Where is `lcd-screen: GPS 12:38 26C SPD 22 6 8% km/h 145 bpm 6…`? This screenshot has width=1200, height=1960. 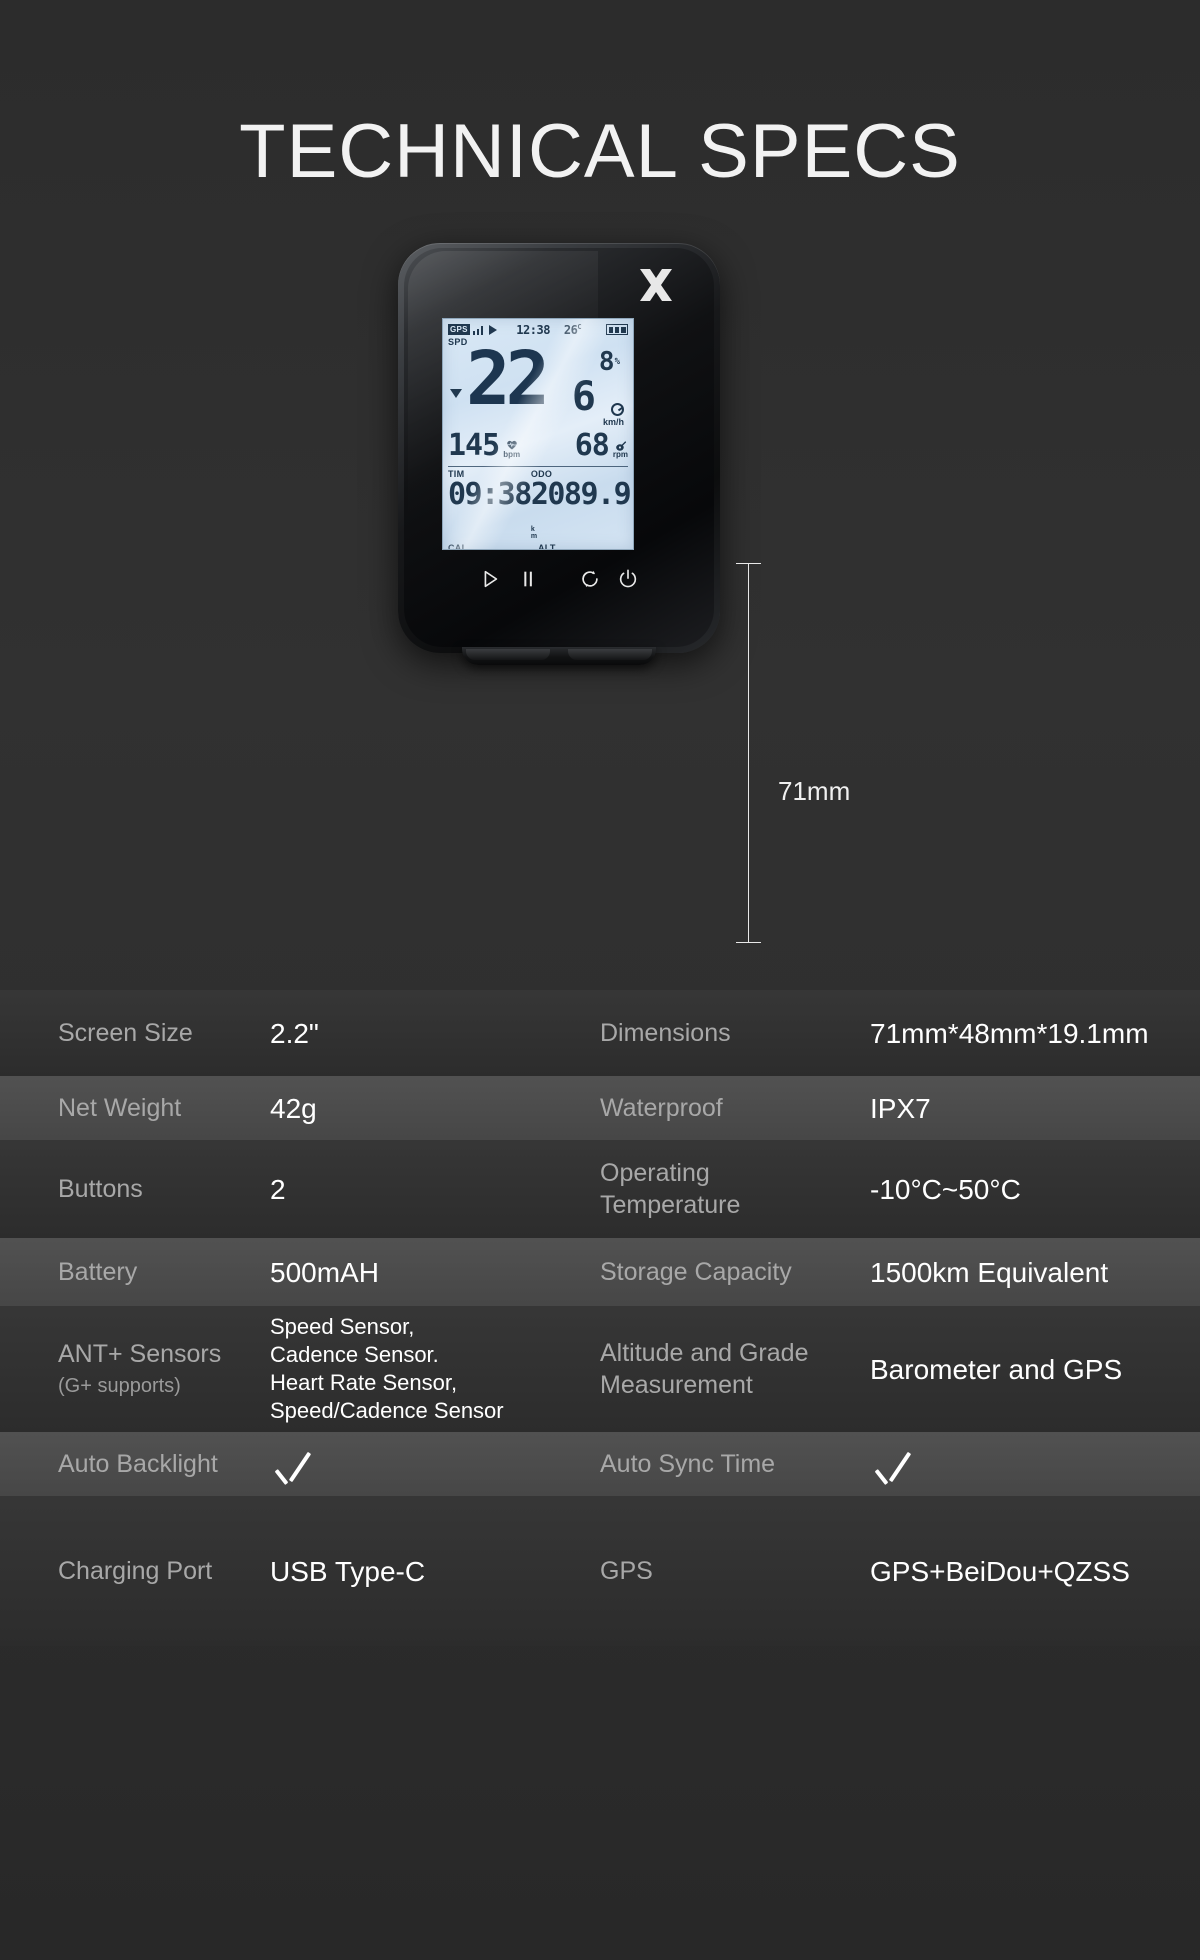 lcd-screen: GPS 12:38 26C SPD 22 6 8% km/h 145 bpm 6… is located at coordinates (538, 434).